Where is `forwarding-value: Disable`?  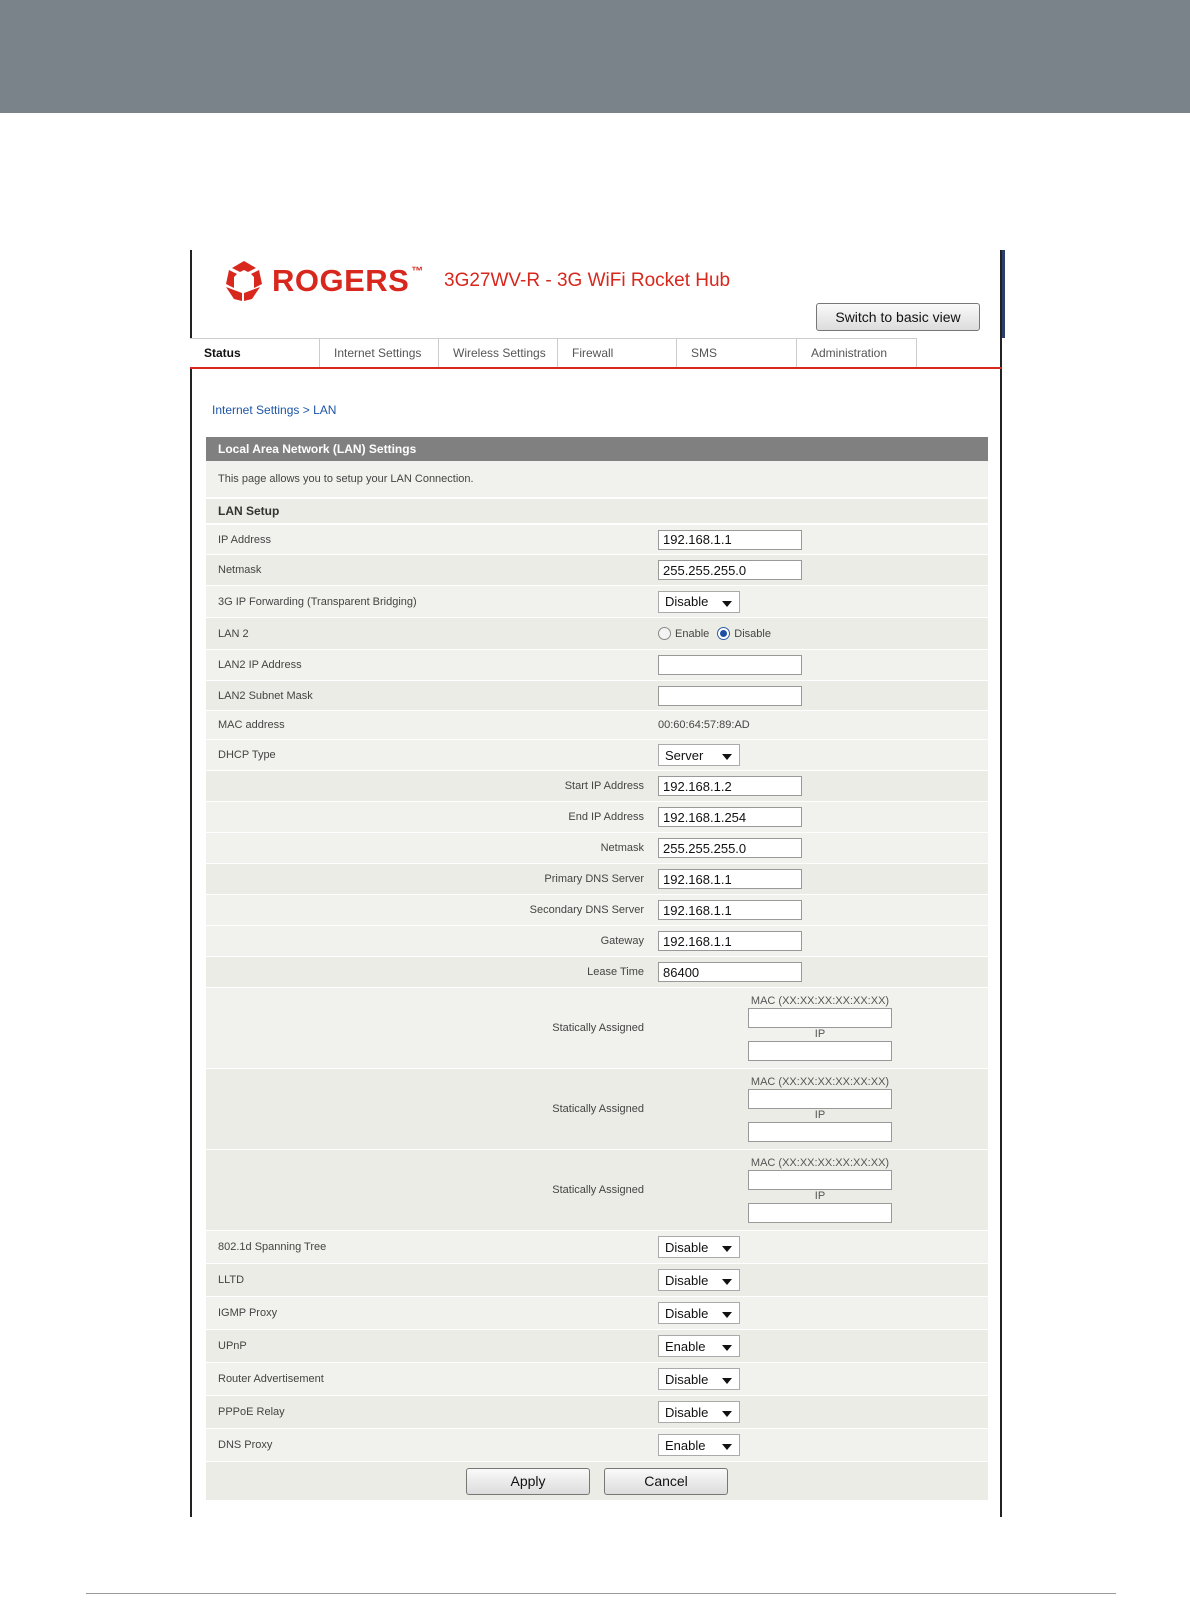
forwarding-value: Disable is located at coordinates (687, 601).